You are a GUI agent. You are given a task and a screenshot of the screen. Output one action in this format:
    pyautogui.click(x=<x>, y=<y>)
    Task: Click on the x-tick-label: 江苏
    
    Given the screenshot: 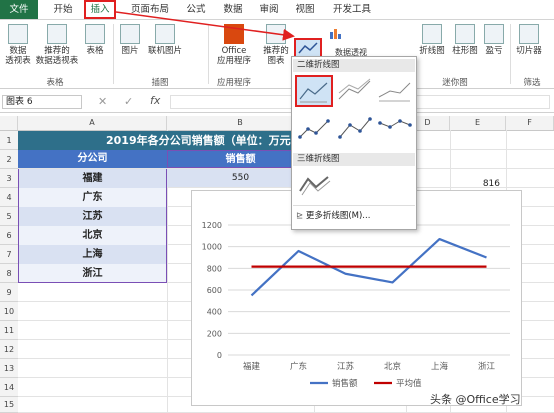 What is the action you would take?
    pyautogui.click(x=346, y=366)
    